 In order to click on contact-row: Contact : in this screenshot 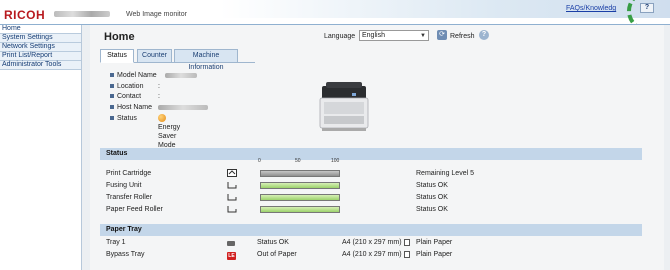, I will do `click(135, 96)`.